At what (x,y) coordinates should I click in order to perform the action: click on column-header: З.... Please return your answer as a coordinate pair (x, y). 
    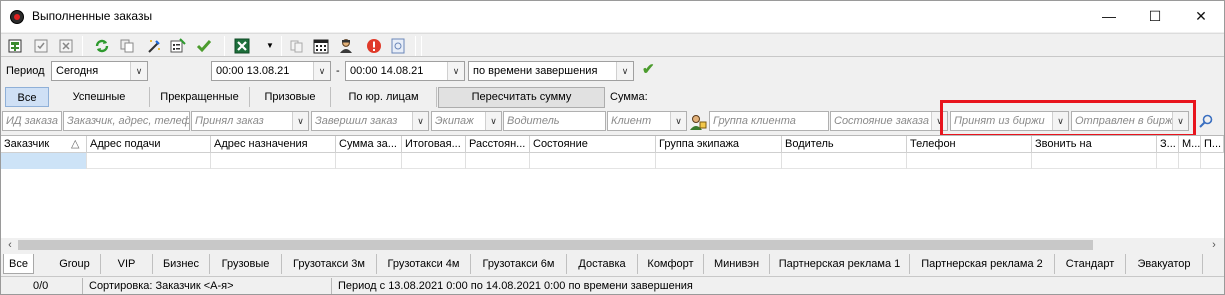
    Looking at the image, I should click on (1168, 144).